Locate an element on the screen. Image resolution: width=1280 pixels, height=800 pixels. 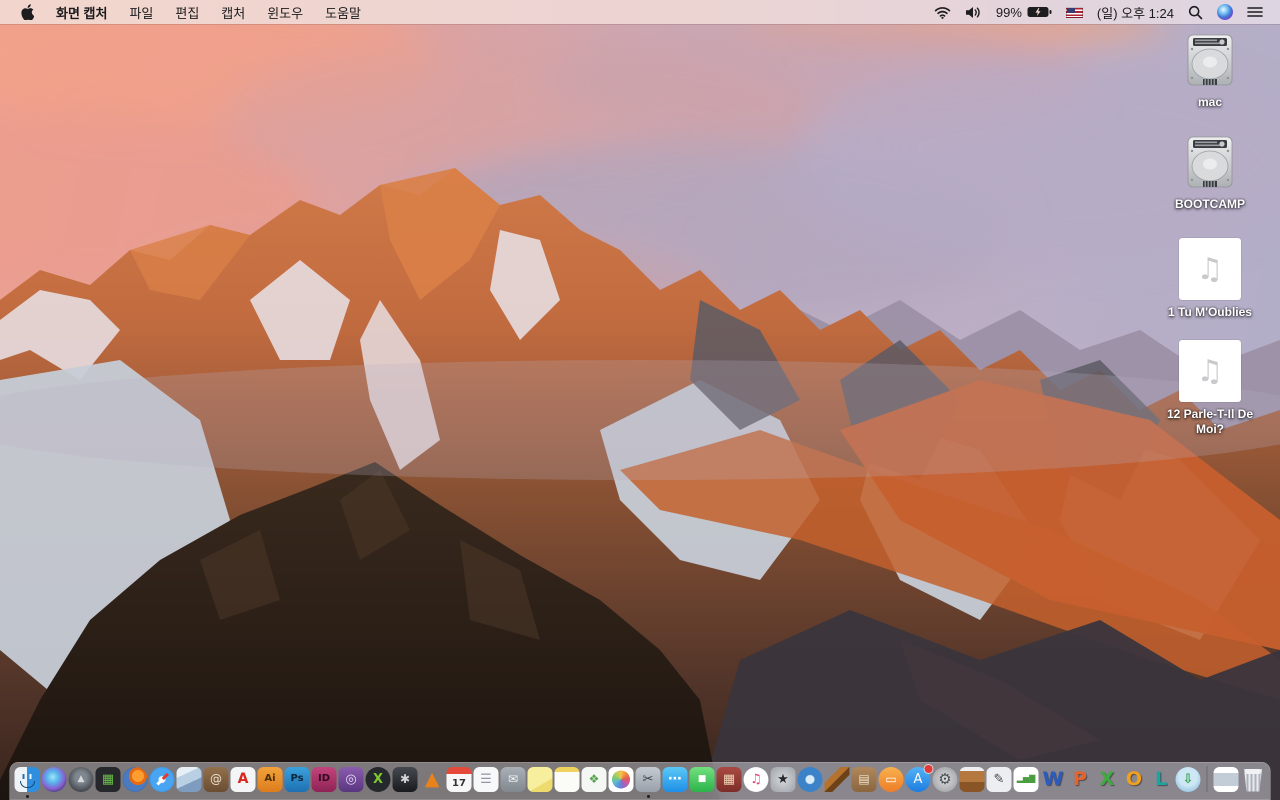
dock-item-itunes: ♫ is located at coordinates (756, 779).